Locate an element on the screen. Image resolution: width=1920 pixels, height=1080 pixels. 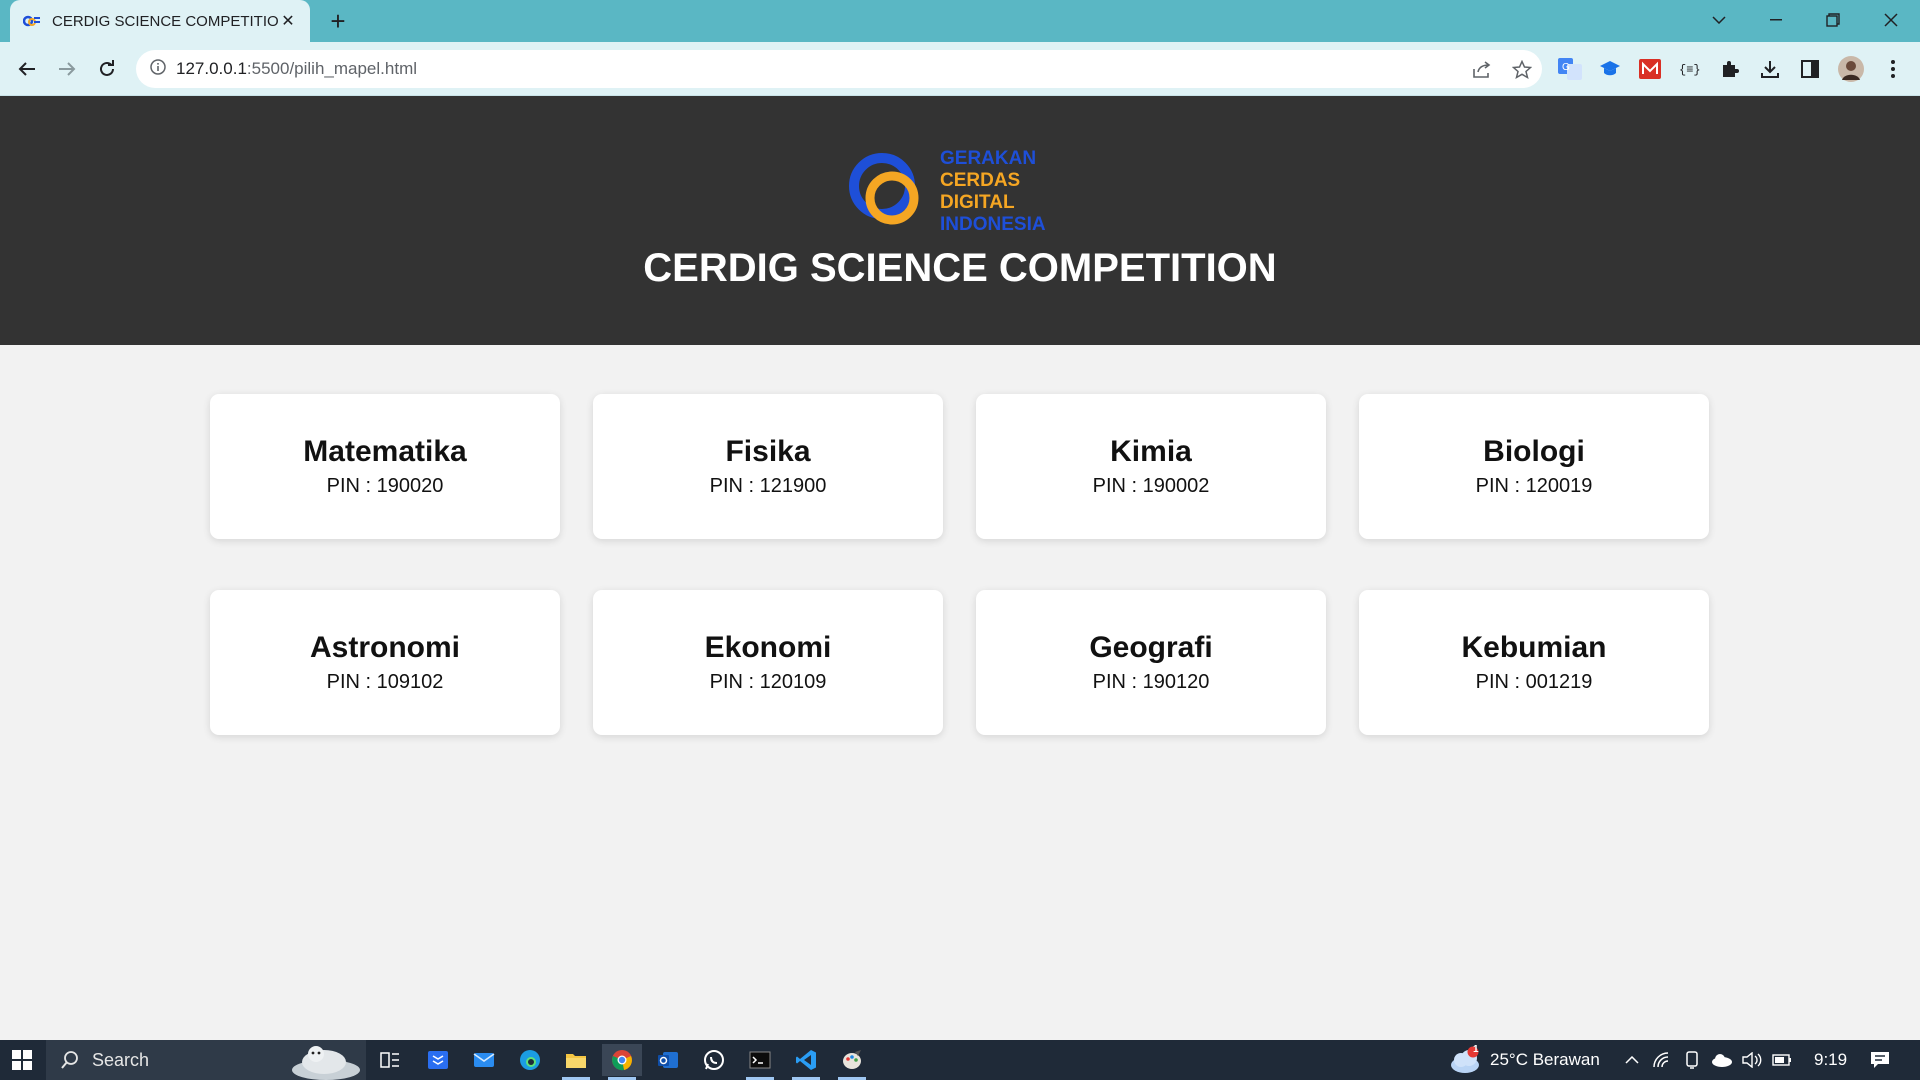
task-view-icon is located at coordinates (390, 1060).